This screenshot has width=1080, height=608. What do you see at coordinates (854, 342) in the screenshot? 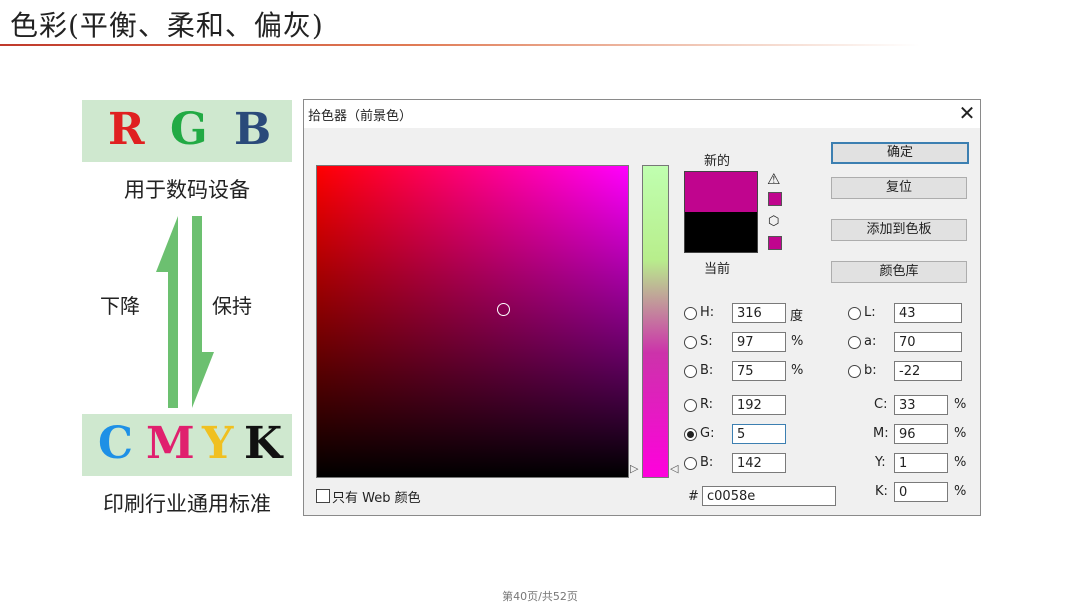
I see `radio-lab-a` at bounding box center [854, 342].